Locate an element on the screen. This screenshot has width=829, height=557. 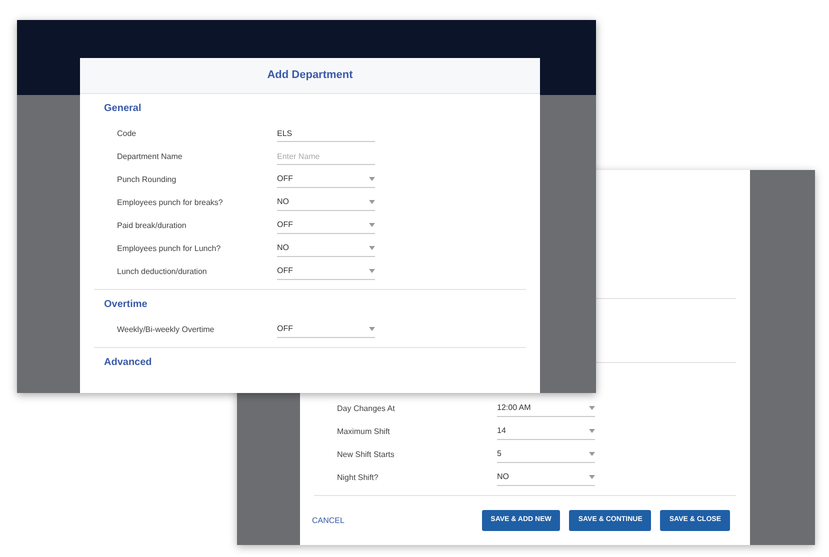
field-label: Day Changes At is located at coordinates (366, 408).